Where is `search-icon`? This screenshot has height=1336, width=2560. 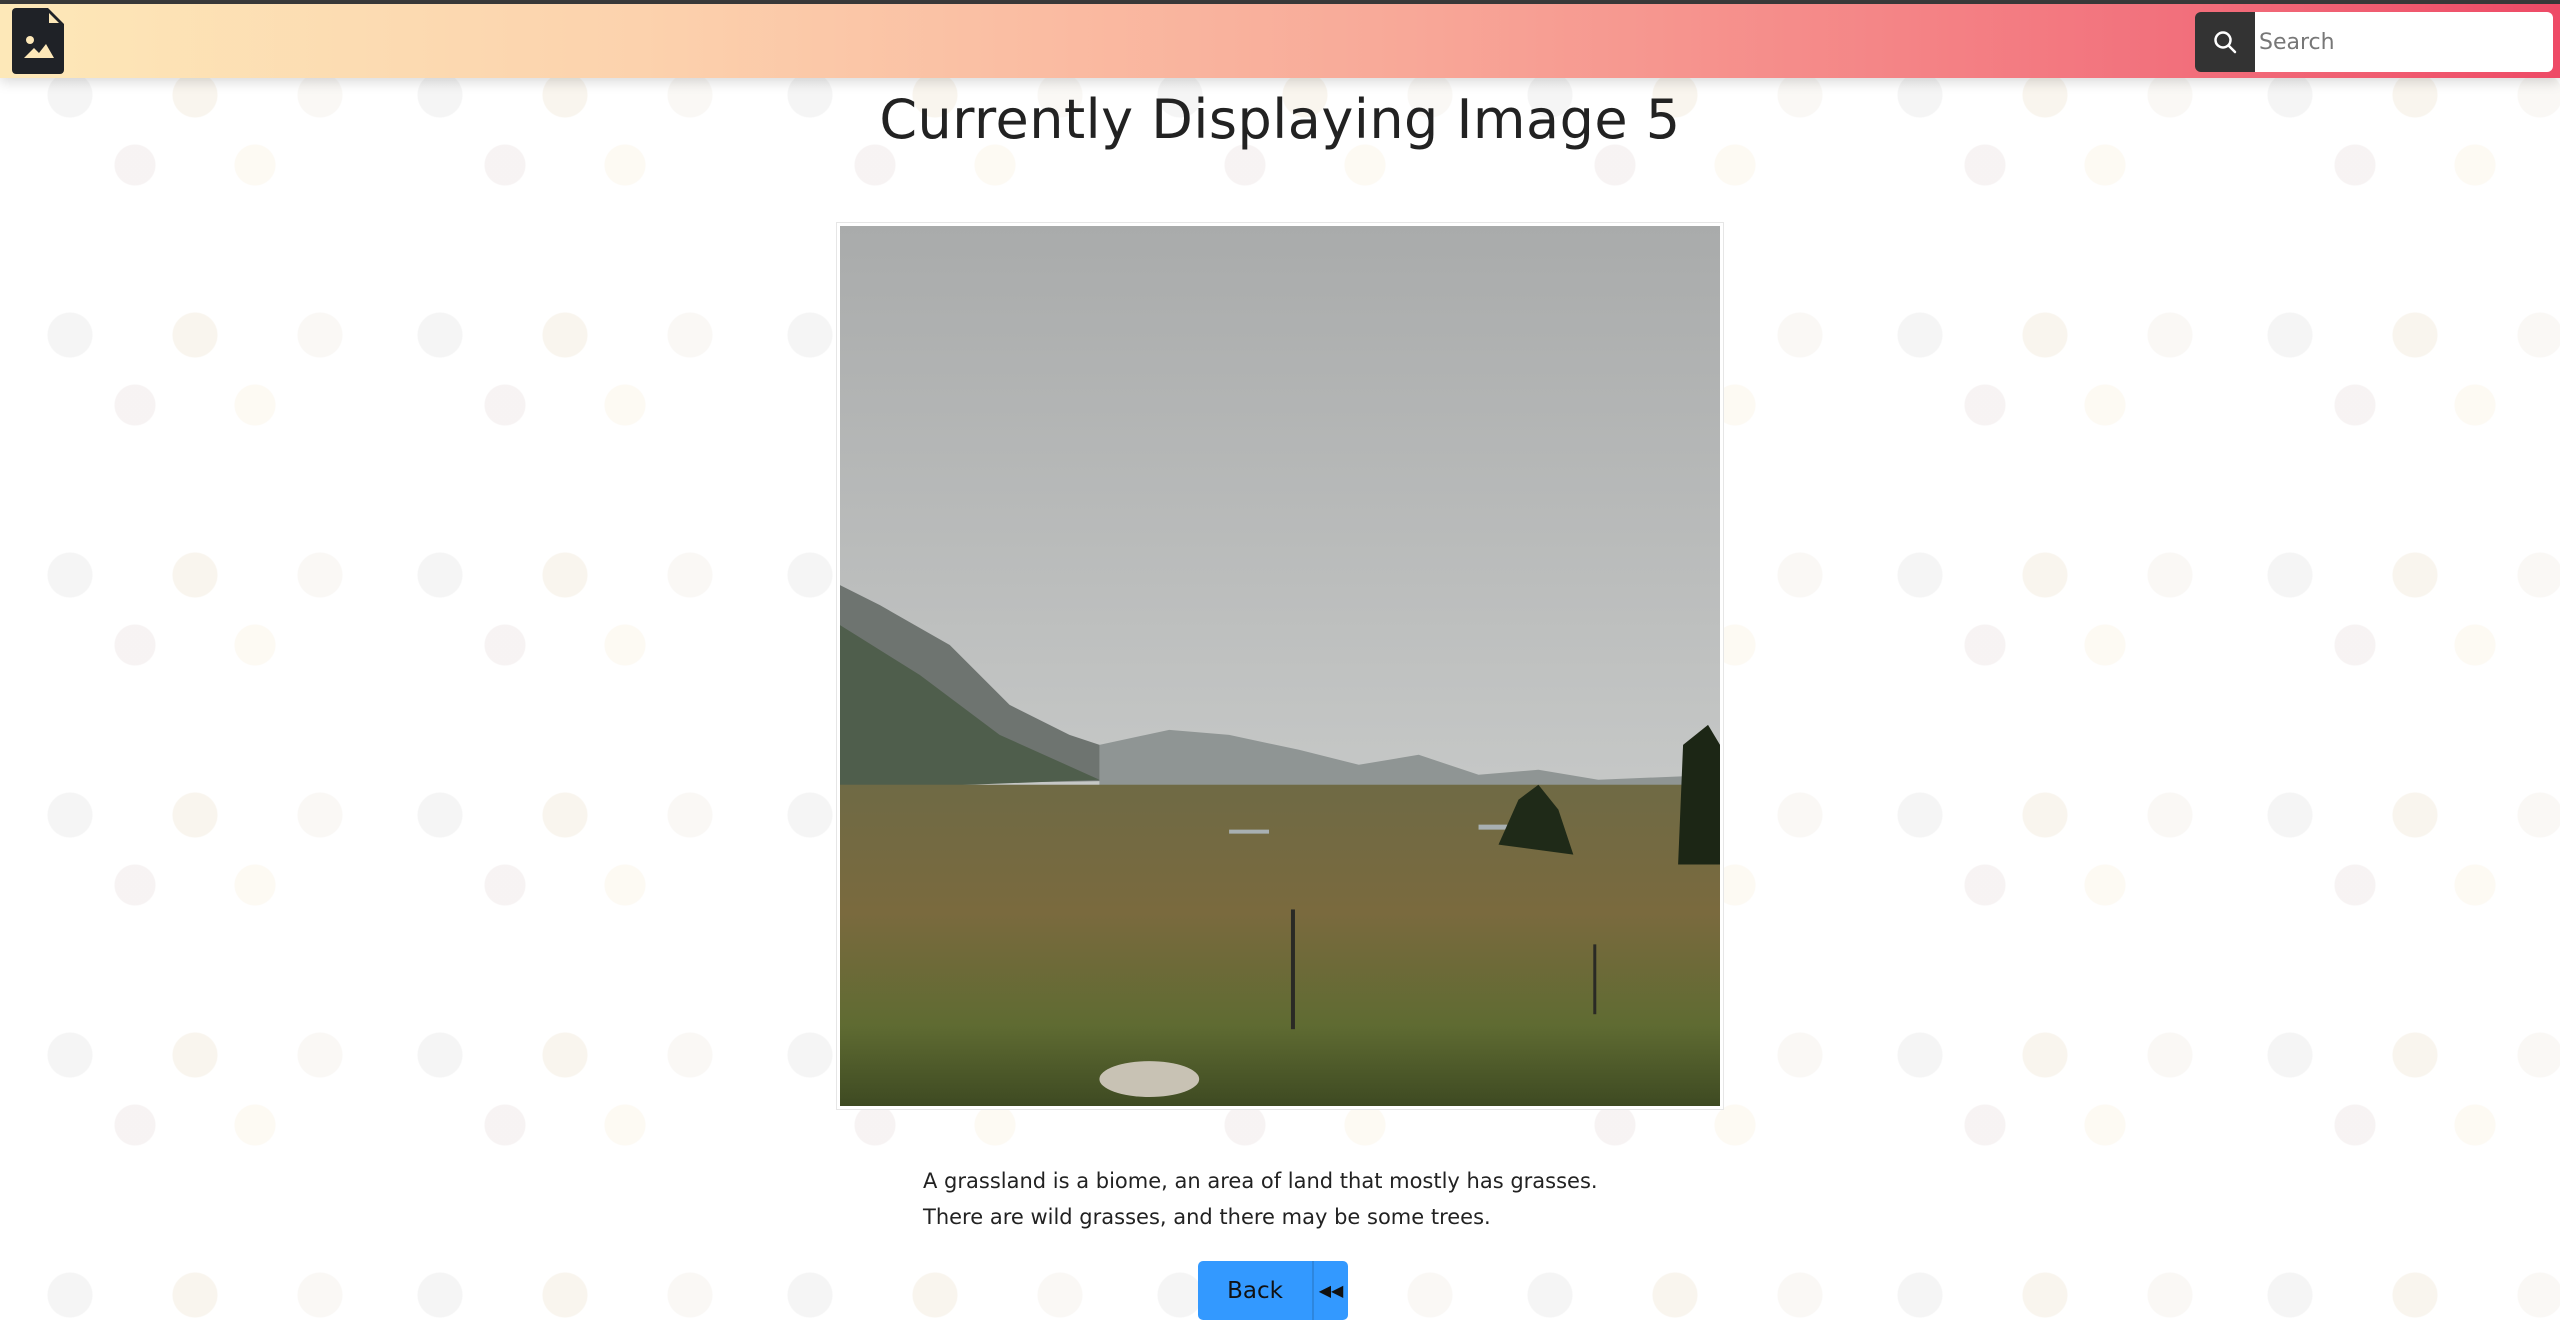 search-icon is located at coordinates (2225, 42).